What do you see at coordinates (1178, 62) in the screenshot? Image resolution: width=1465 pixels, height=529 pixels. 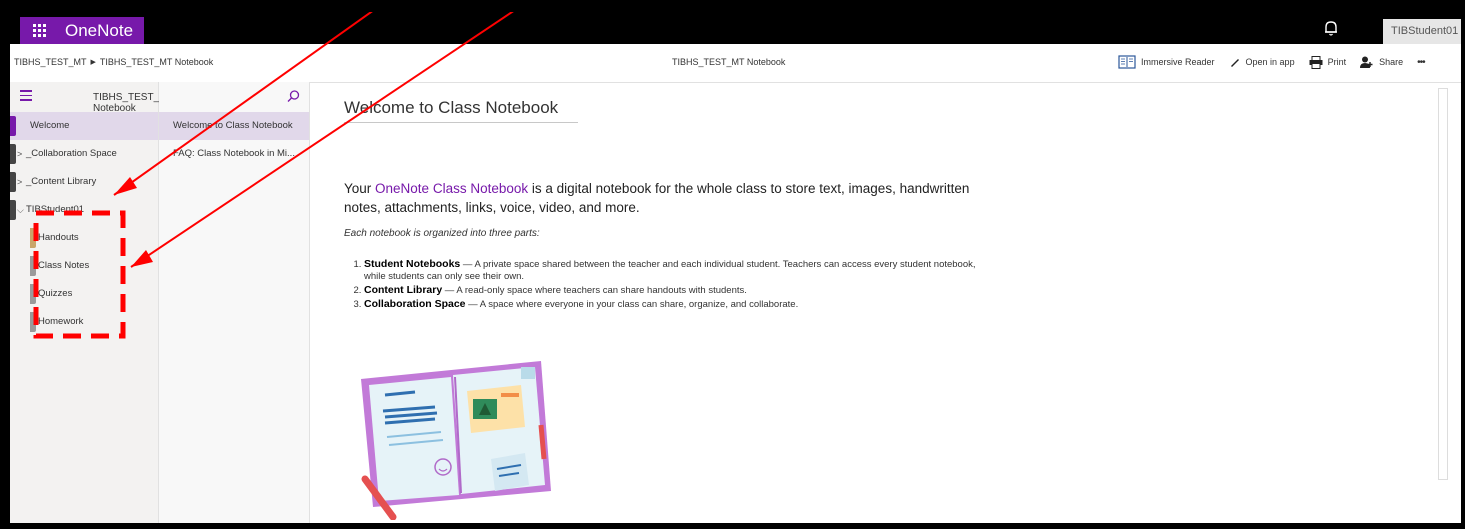 I see `immersive-reader-label: Immersive Reader` at bounding box center [1178, 62].